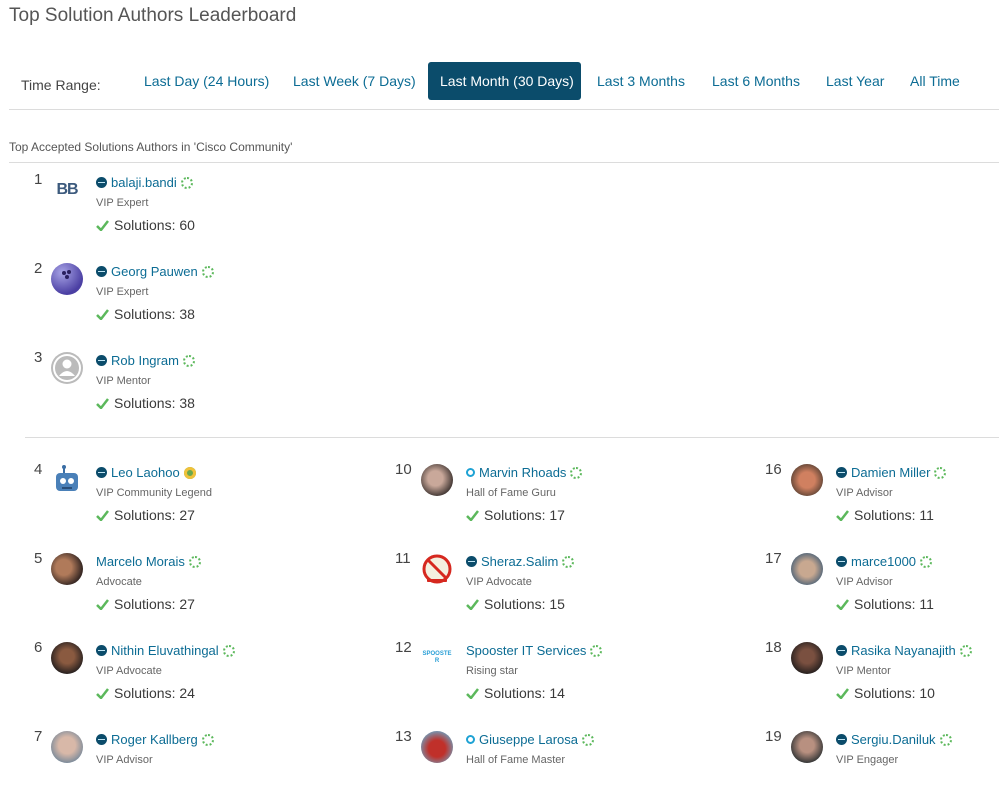  Describe the element at coordinates (199, 590) in the screenshot. I see `leaderboard-entry-5: 5 Marcelo Morais Advocate Solutions: 27` at that location.